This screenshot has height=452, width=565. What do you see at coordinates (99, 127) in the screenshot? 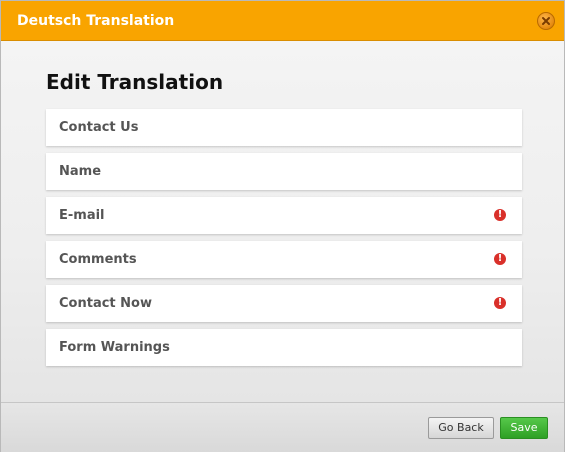
I see `list-item-label: Contact Us` at bounding box center [99, 127].